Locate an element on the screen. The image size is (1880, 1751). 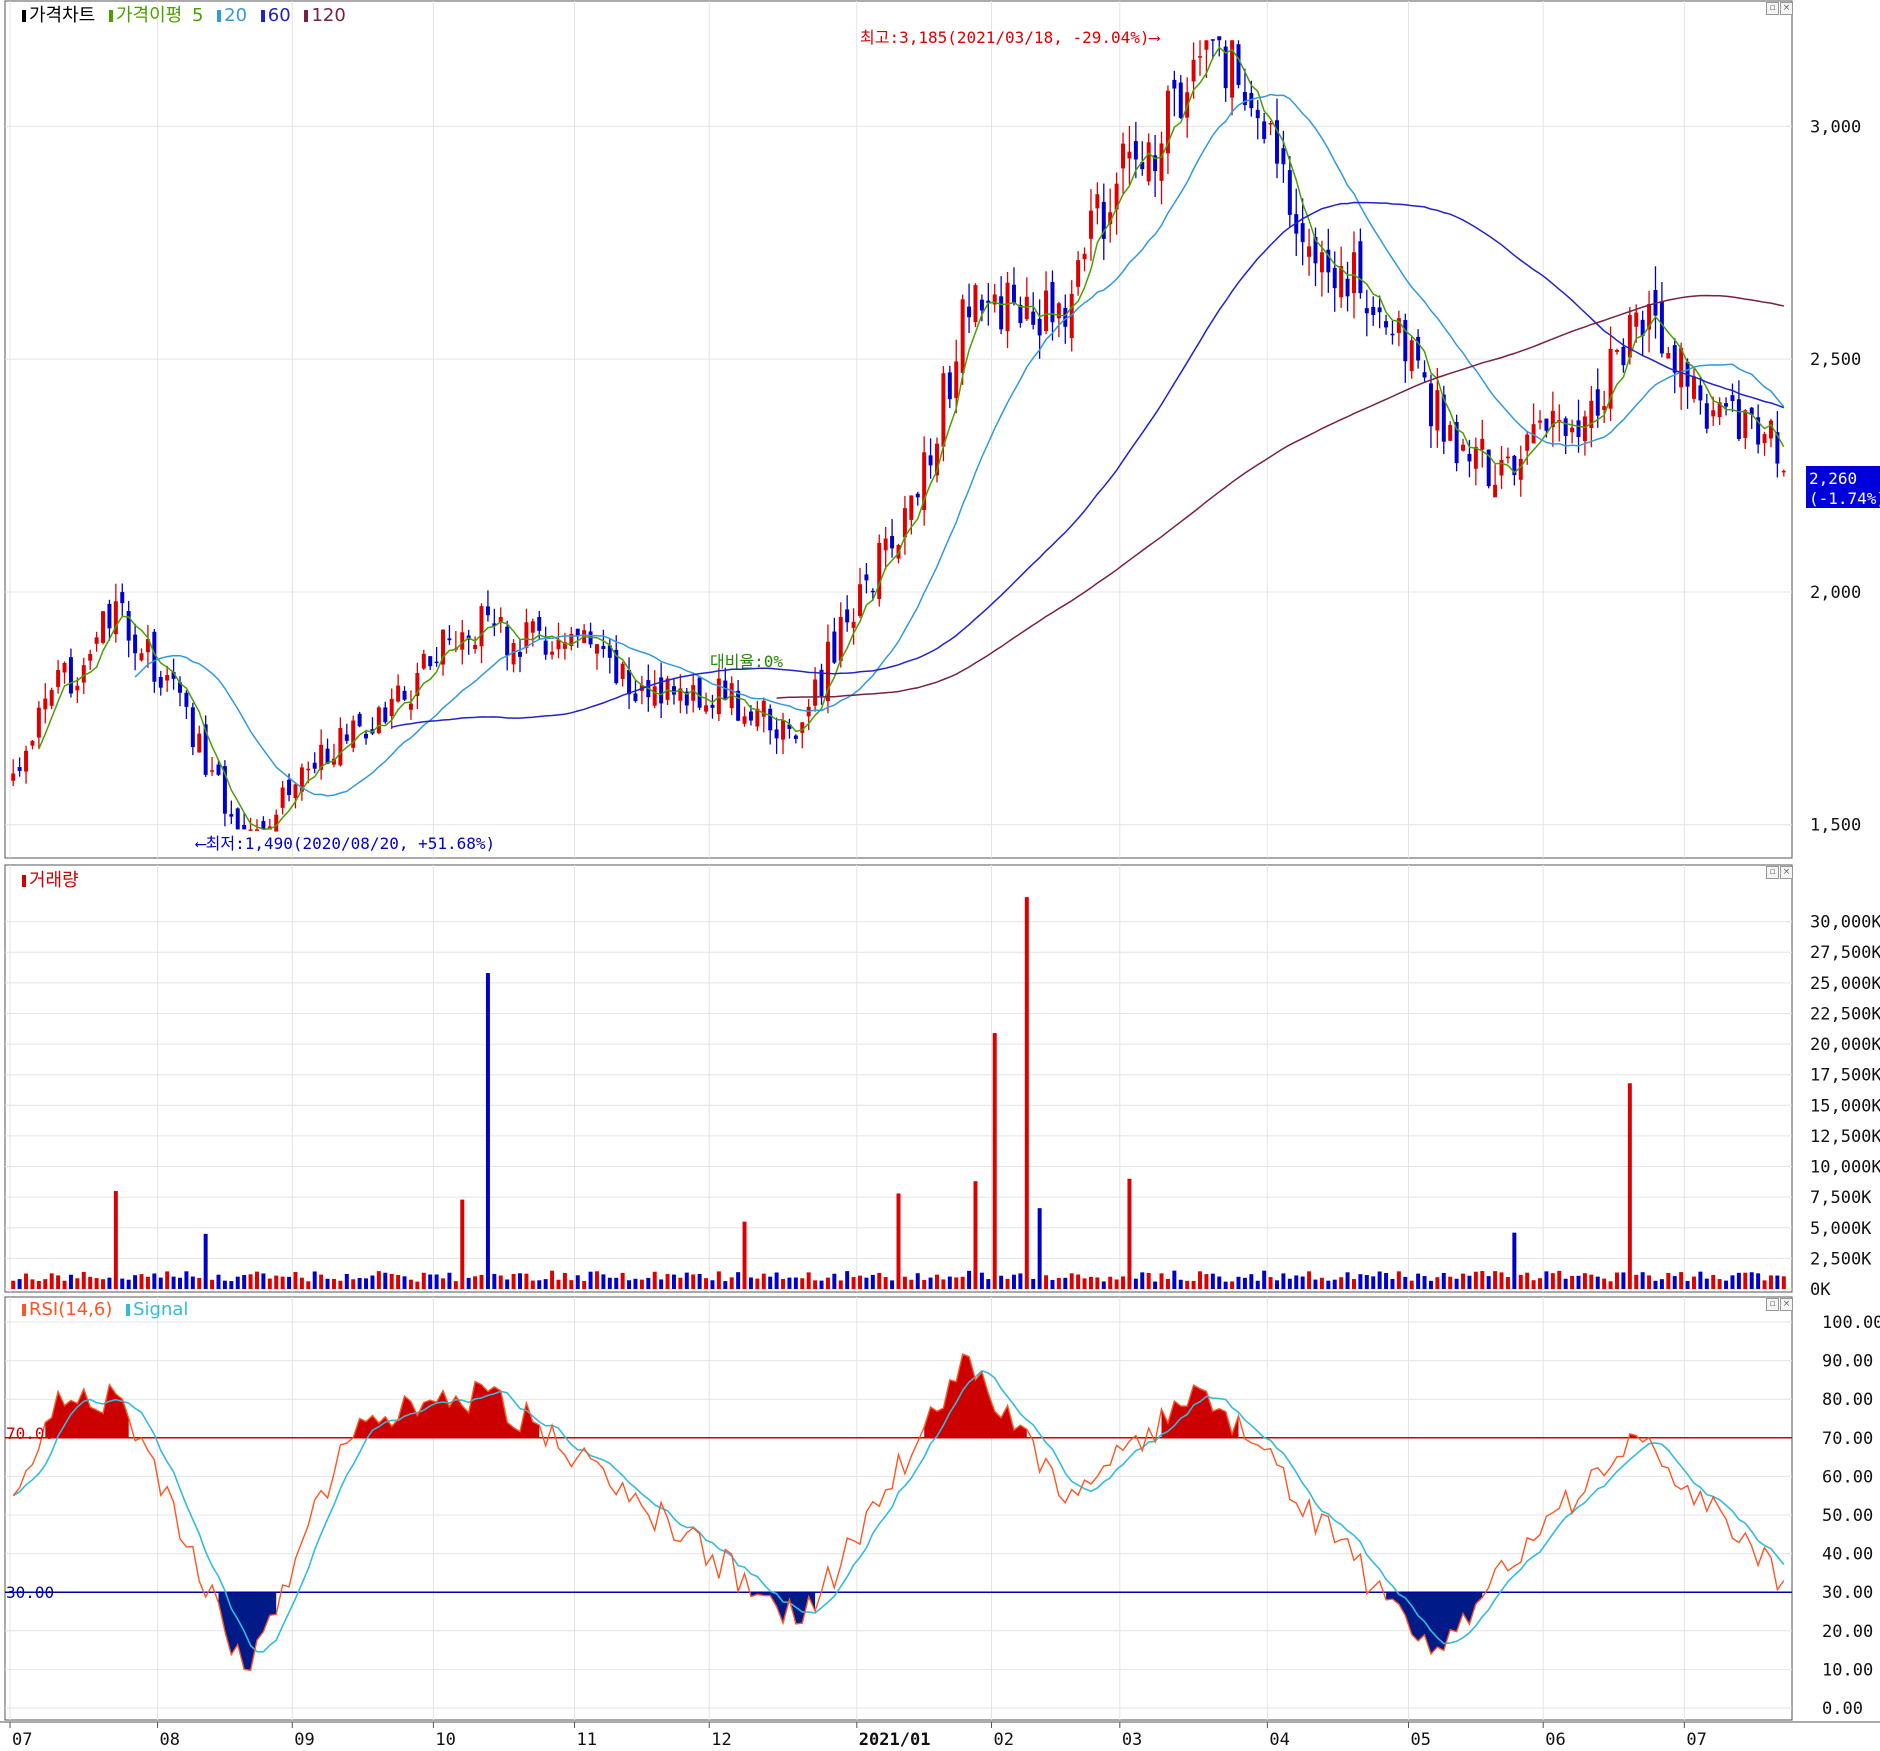
volume-panel-minimize-button: ▫ is located at coordinates (1772, 872).